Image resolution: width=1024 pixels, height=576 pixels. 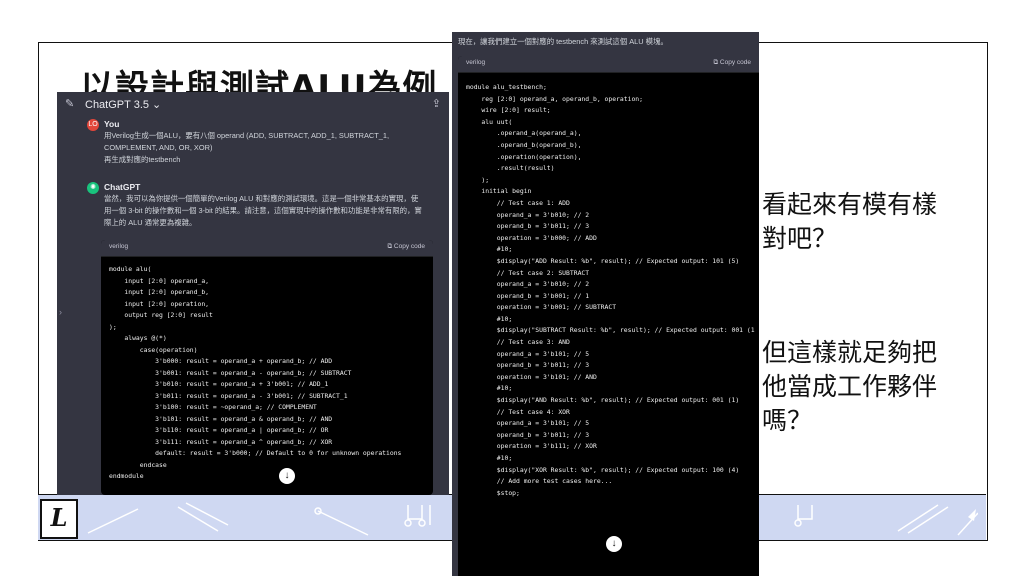 What do you see at coordinates (518, 411) in the screenshot?
I see `code-line: // Test case 4: XOR` at bounding box center [518, 411].